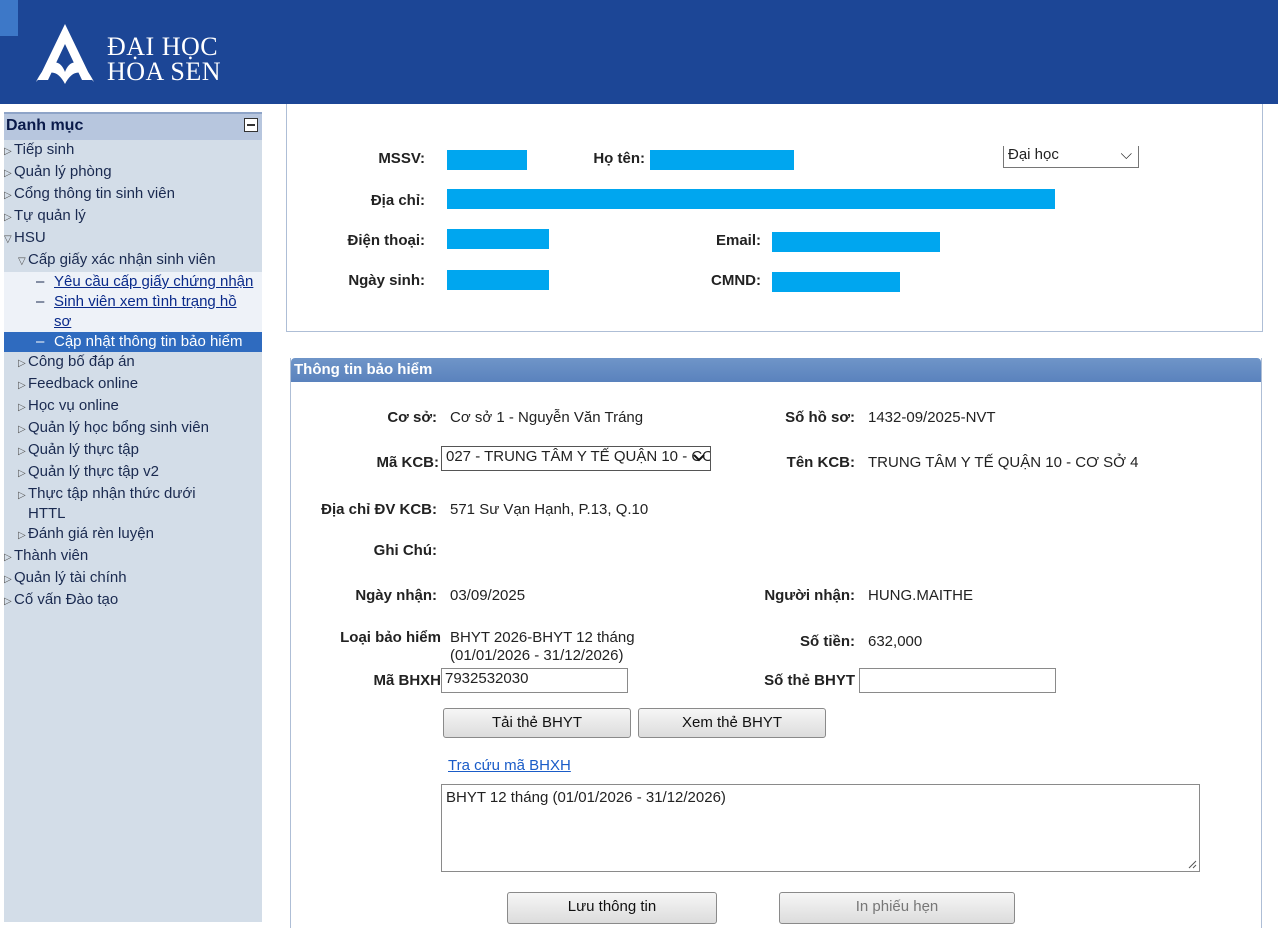 The height and width of the screenshot is (928, 1278). What do you see at coordinates (586, 797) in the screenshot?
I see `note-text: BHYT 12 tháng (01/01/2026 - 31/12/2026)` at bounding box center [586, 797].